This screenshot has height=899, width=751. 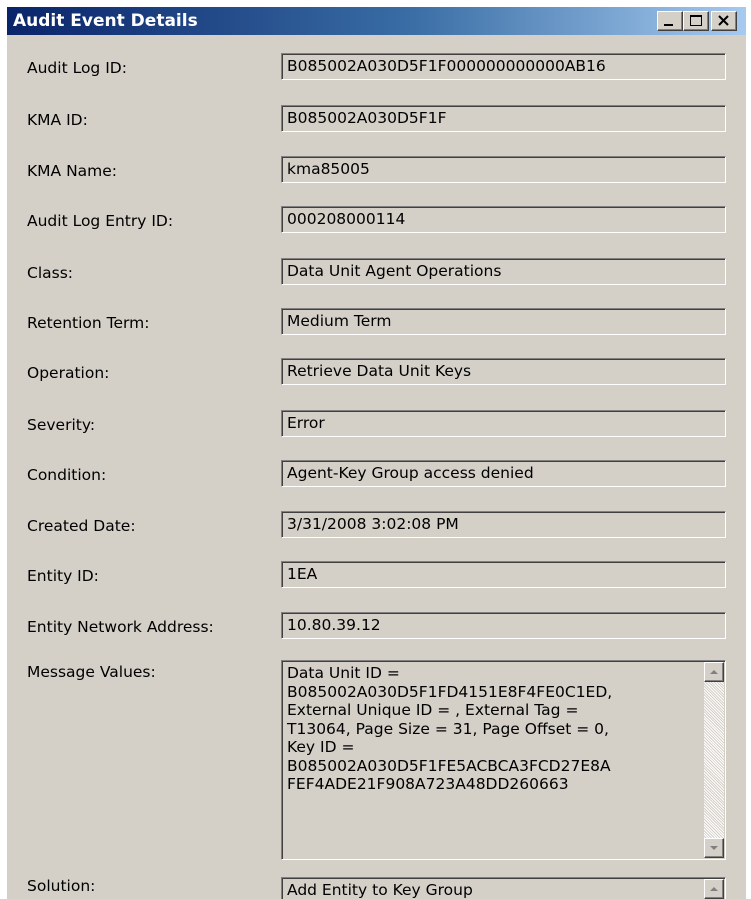 I want to click on minimize-button, so click(x=670, y=21).